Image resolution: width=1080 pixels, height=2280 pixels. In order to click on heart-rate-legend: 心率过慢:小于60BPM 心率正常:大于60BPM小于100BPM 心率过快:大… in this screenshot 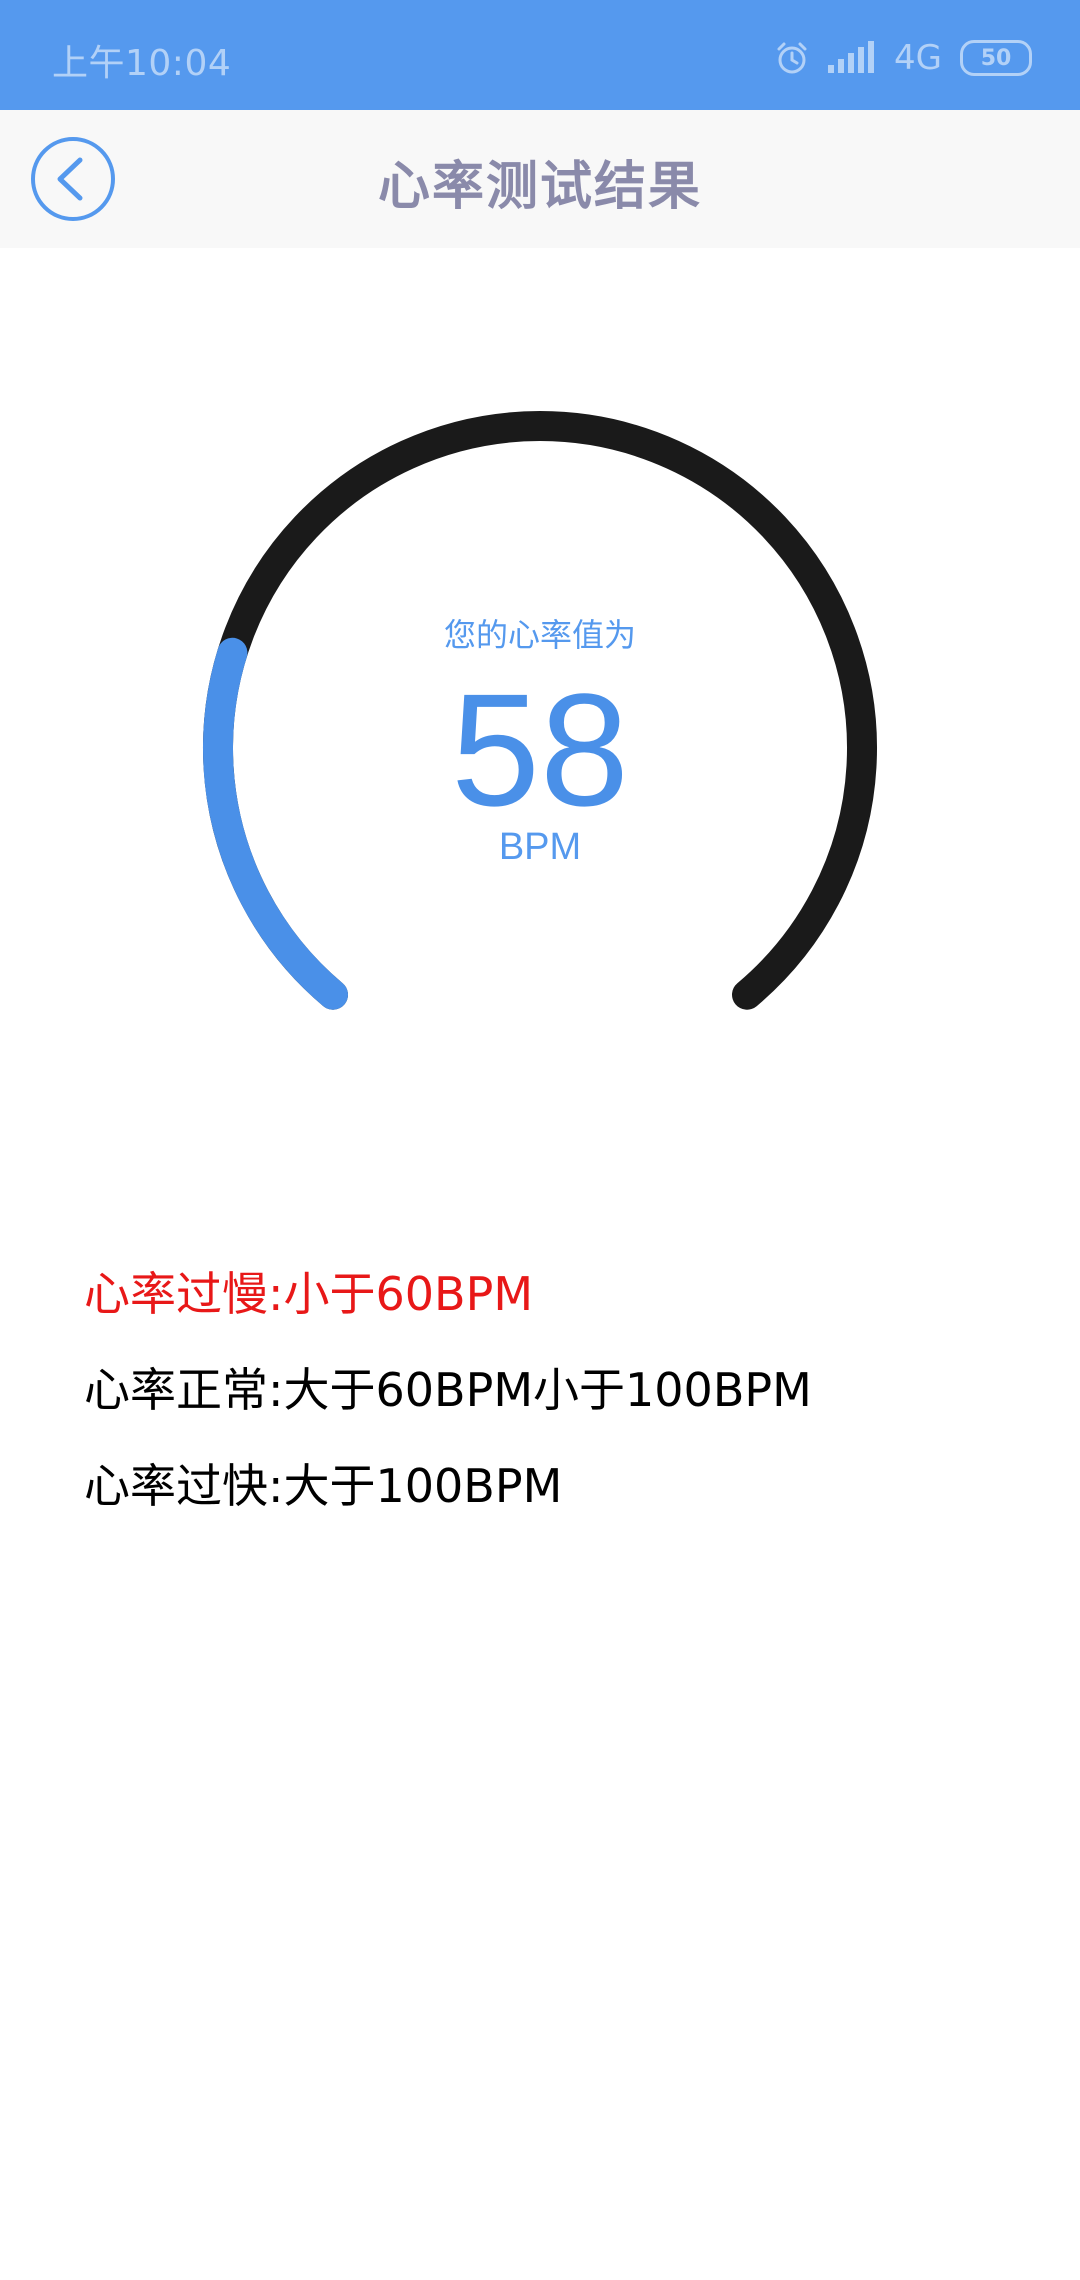, I will do `click(448, 1406)`.